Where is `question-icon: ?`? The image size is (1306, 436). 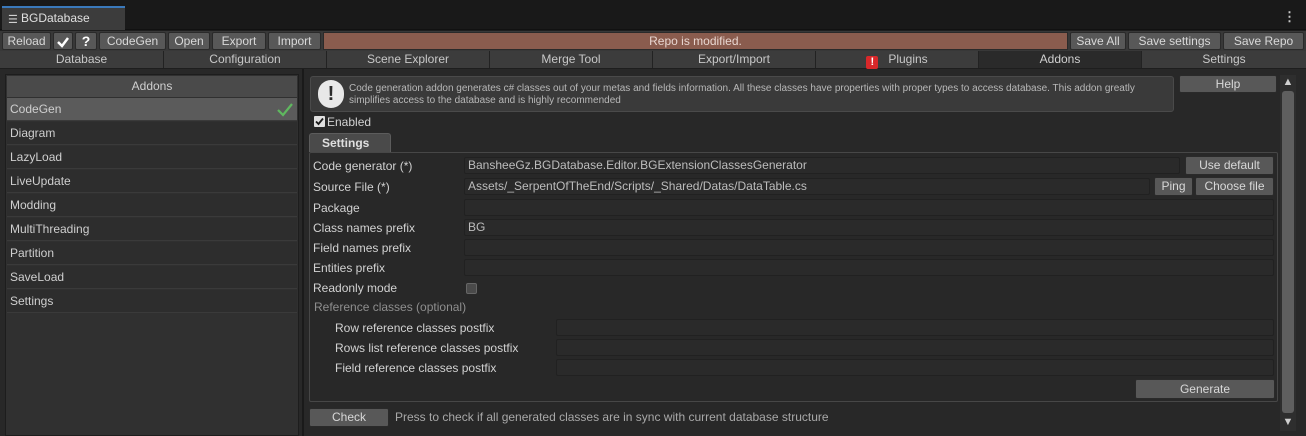 question-icon: ? is located at coordinates (86, 41).